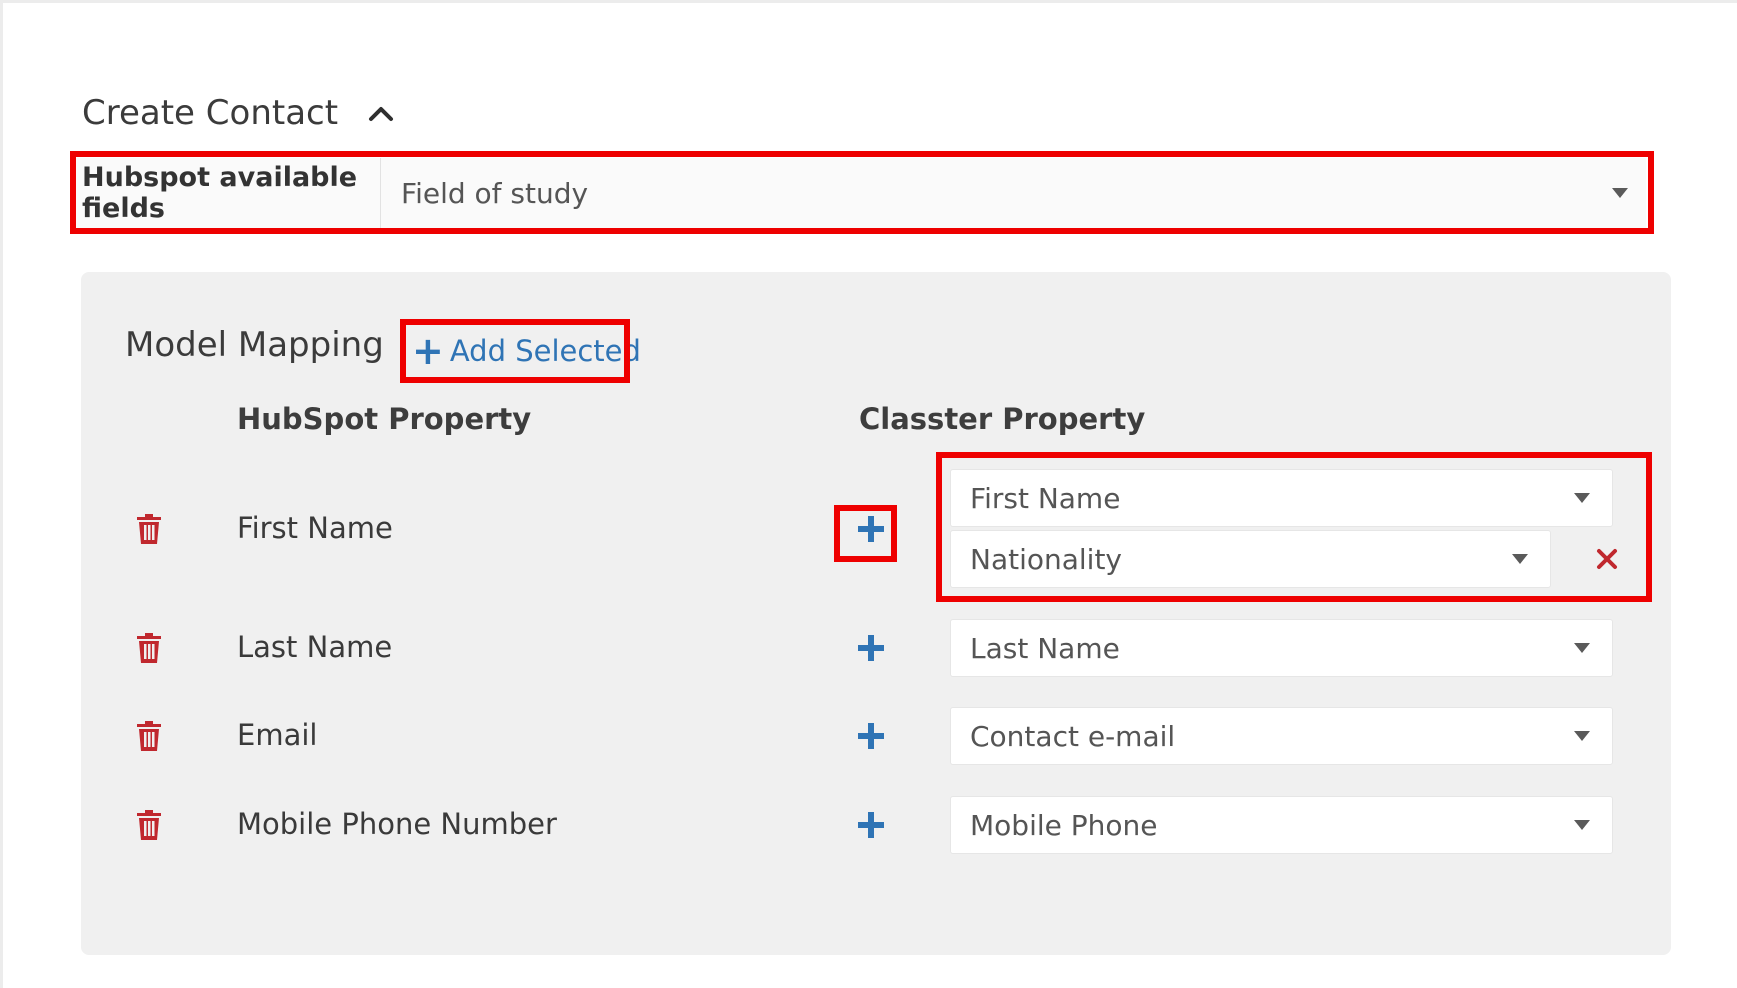  Describe the element at coordinates (210, 113) in the screenshot. I see `section-title: Create Contact` at that location.